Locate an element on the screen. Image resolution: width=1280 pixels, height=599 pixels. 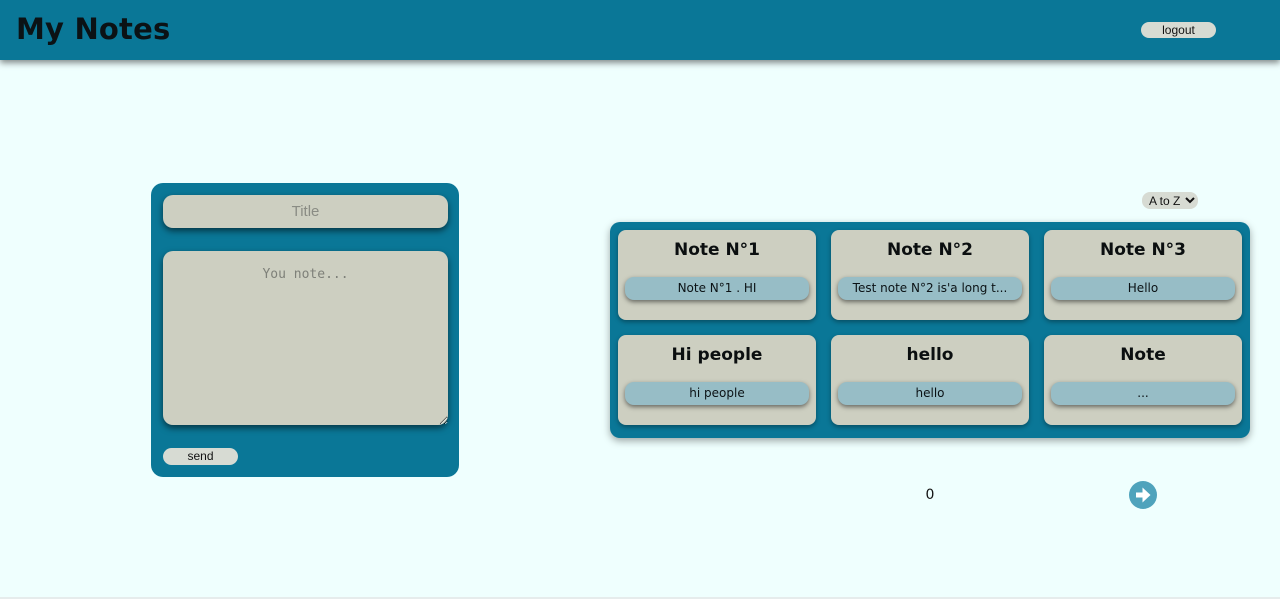
note-card: Note N°3 Hello is located at coordinates (1143, 275).